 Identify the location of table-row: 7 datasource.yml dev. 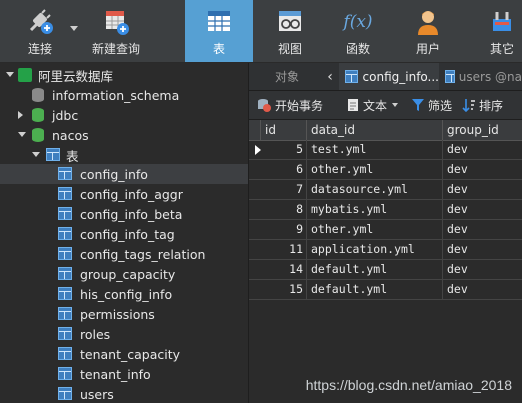
(385, 190).